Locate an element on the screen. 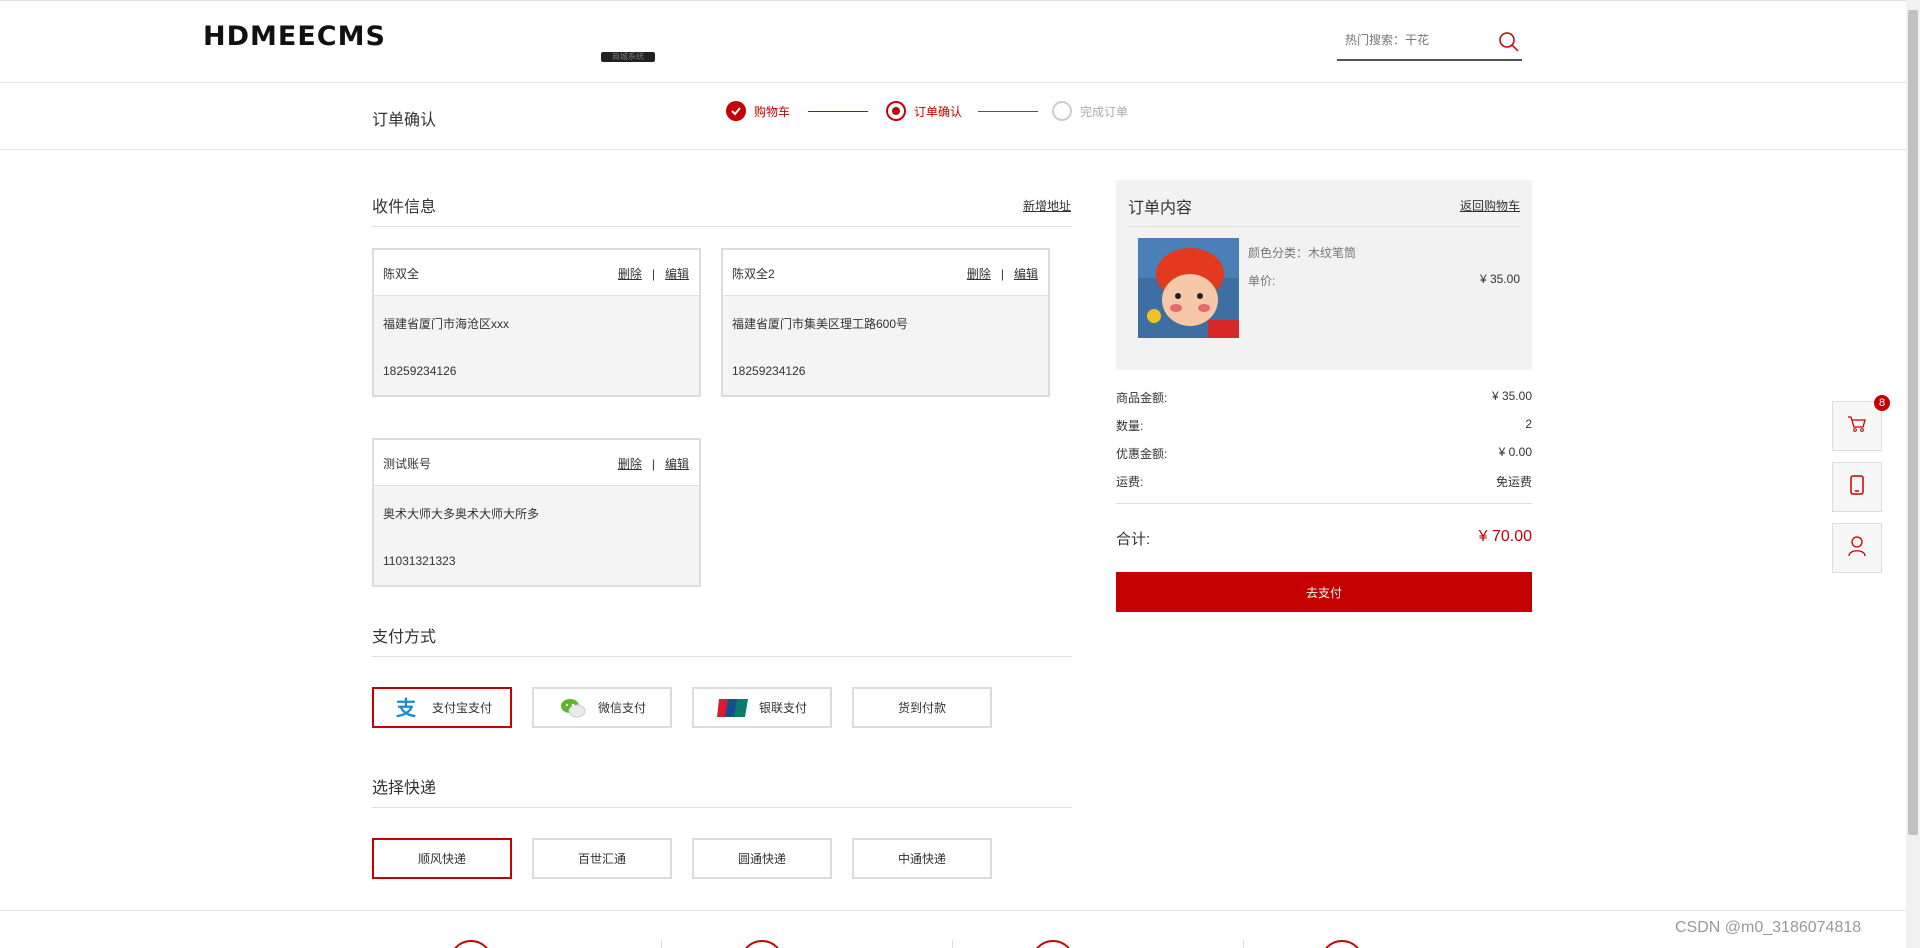  summary-label: 运费: is located at coordinates (1130, 482).